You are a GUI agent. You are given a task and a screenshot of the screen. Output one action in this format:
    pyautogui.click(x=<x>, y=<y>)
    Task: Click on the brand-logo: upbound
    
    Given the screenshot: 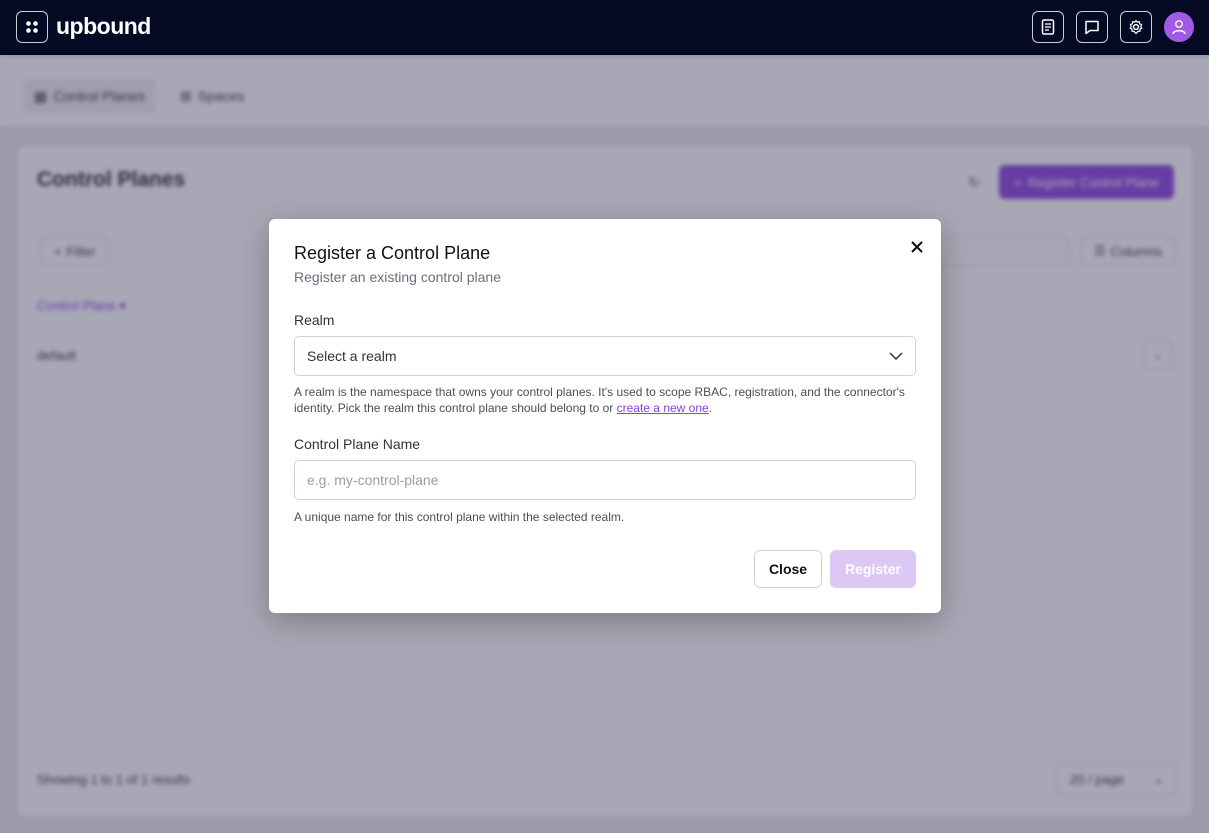 What is the action you would take?
    pyautogui.click(x=103, y=26)
    